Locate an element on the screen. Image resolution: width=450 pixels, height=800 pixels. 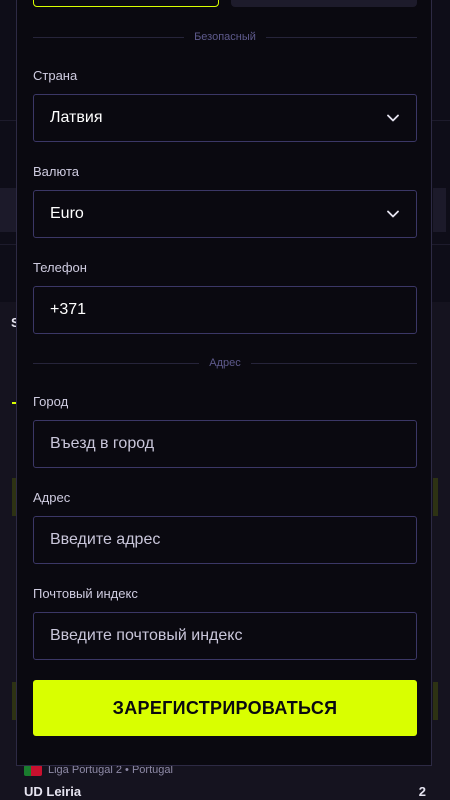
address-input is located at coordinates (225, 540).